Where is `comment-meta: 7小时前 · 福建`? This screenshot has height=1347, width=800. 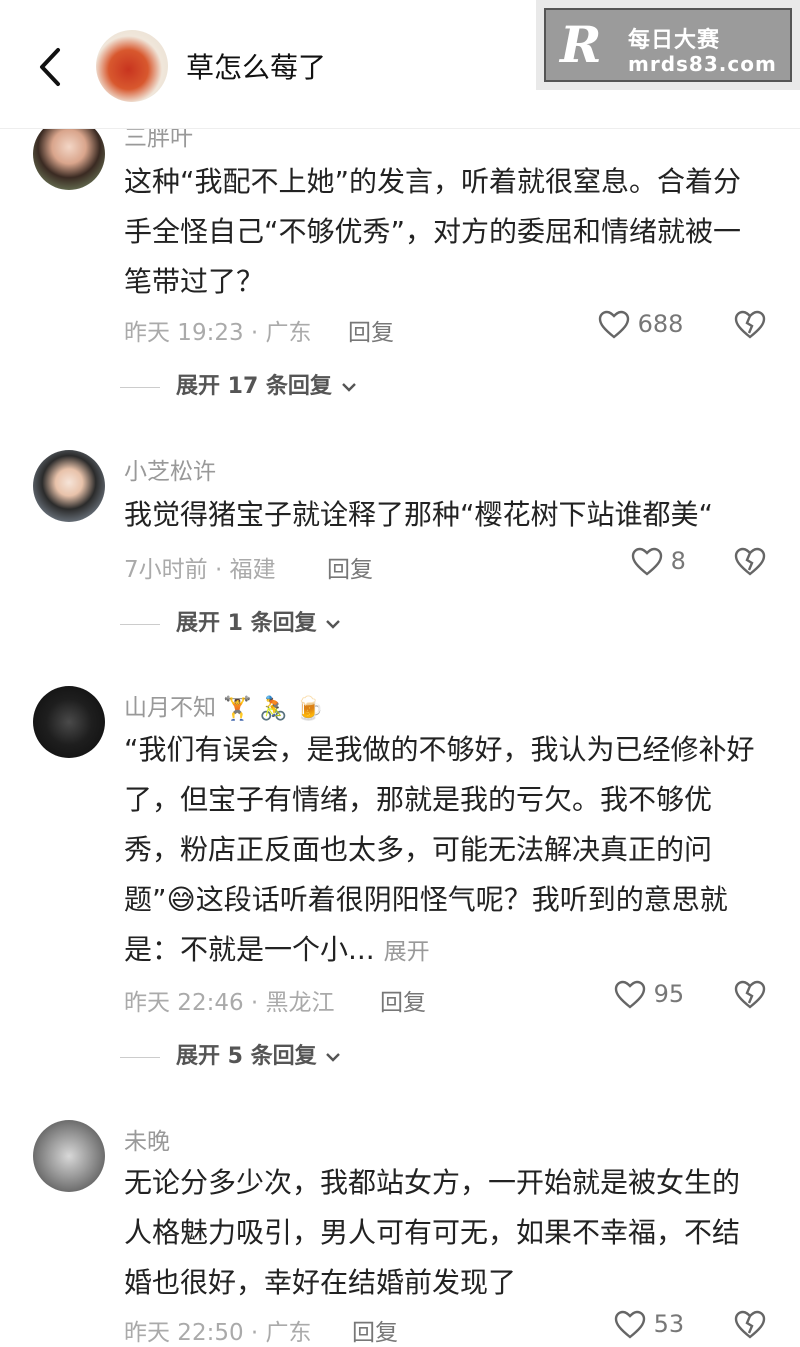
comment-meta: 7小时前 · 福建 is located at coordinates (200, 570).